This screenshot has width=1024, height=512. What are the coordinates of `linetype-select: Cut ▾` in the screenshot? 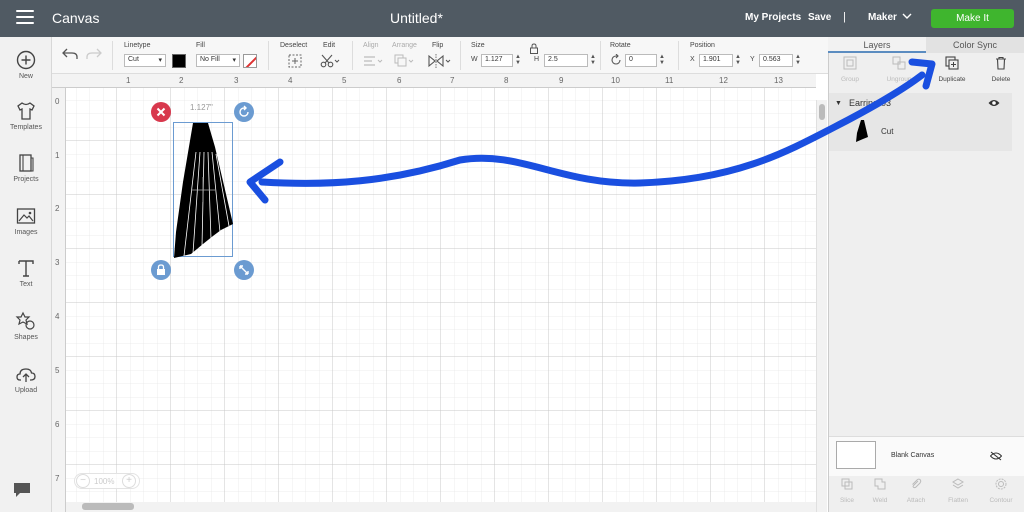 It's located at (145, 60).